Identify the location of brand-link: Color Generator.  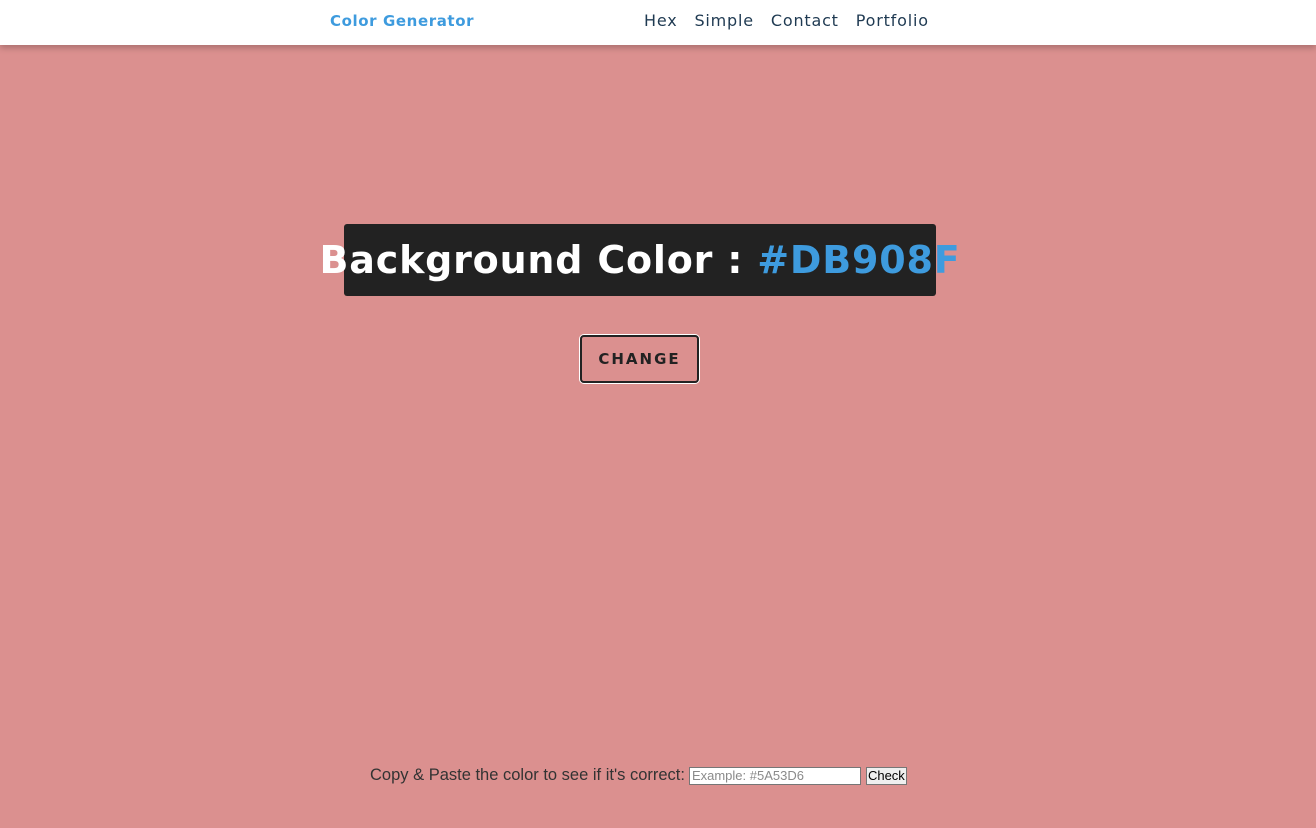
(402, 21).